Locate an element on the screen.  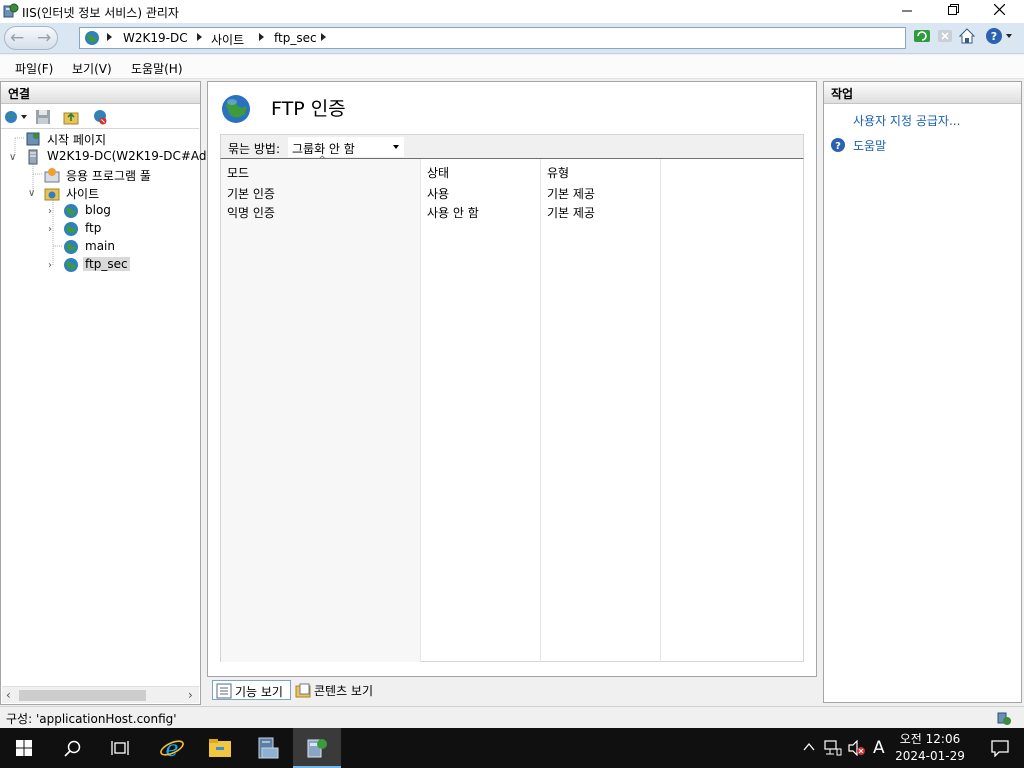
stop-button is located at coordinates (946, 37).